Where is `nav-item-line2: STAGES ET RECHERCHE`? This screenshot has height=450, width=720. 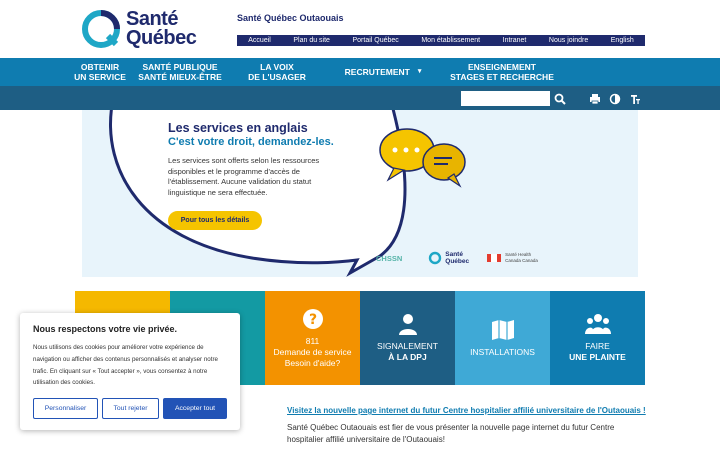 nav-item-line2: STAGES ET RECHERCHE is located at coordinates (502, 77).